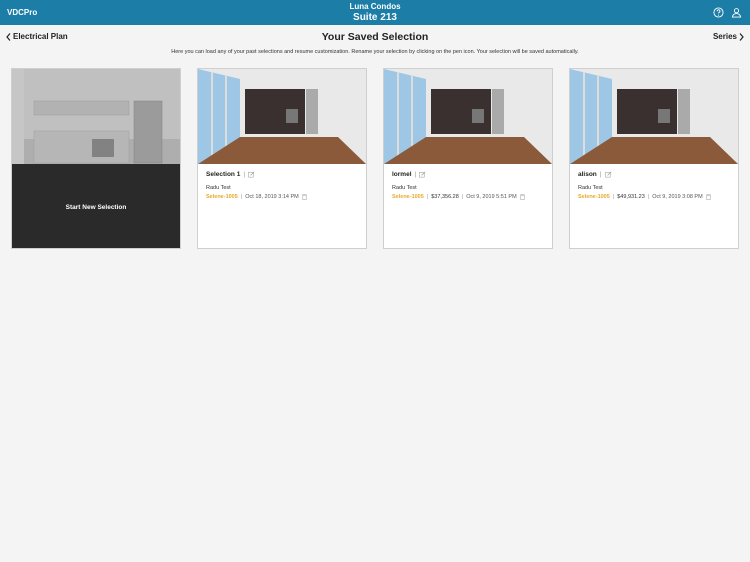  I want to click on selection-name: lormel, so click(402, 174).